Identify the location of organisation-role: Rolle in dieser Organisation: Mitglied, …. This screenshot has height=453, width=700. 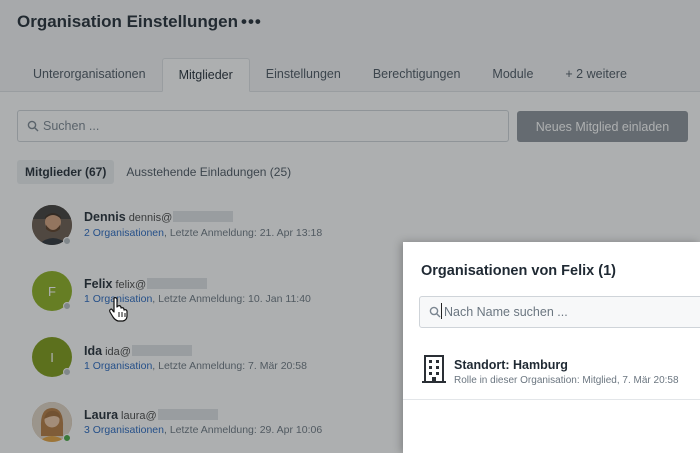
(566, 380).